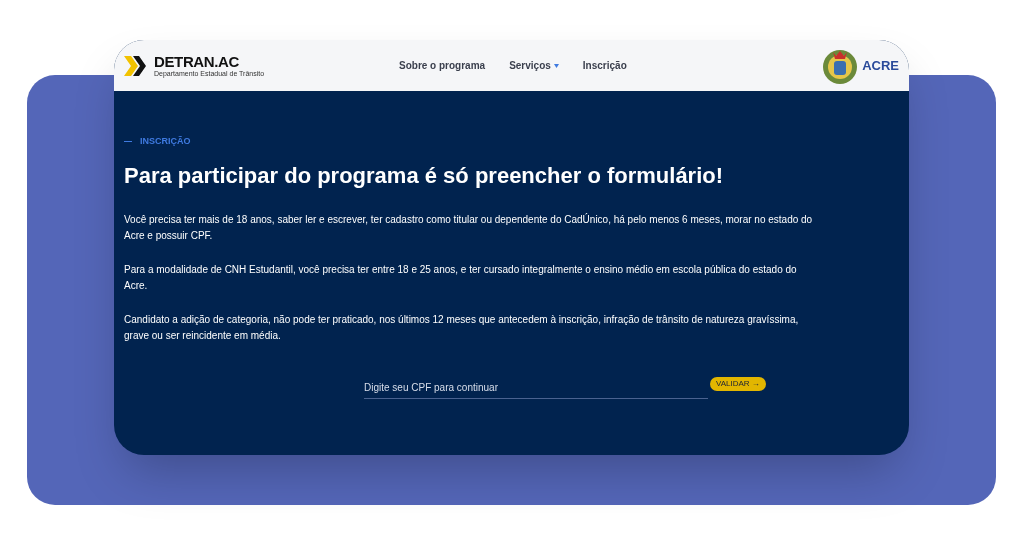  I want to click on section-title: Para participar do programa é só preencher o formulário!, so click(424, 175).